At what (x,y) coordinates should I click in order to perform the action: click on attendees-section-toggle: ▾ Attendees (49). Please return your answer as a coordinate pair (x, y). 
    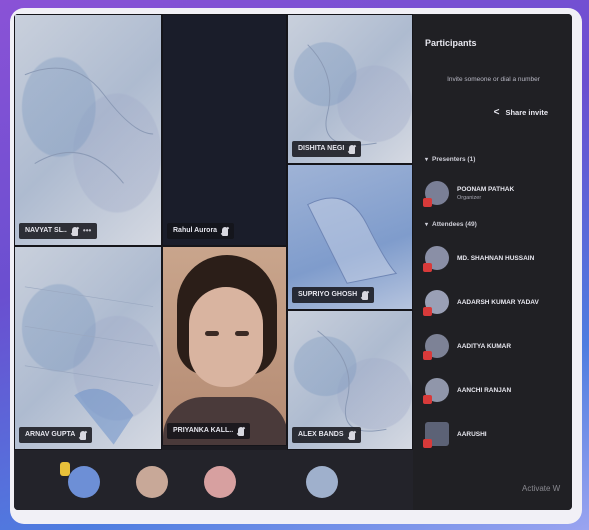
    Looking at the image, I should click on (493, 224).